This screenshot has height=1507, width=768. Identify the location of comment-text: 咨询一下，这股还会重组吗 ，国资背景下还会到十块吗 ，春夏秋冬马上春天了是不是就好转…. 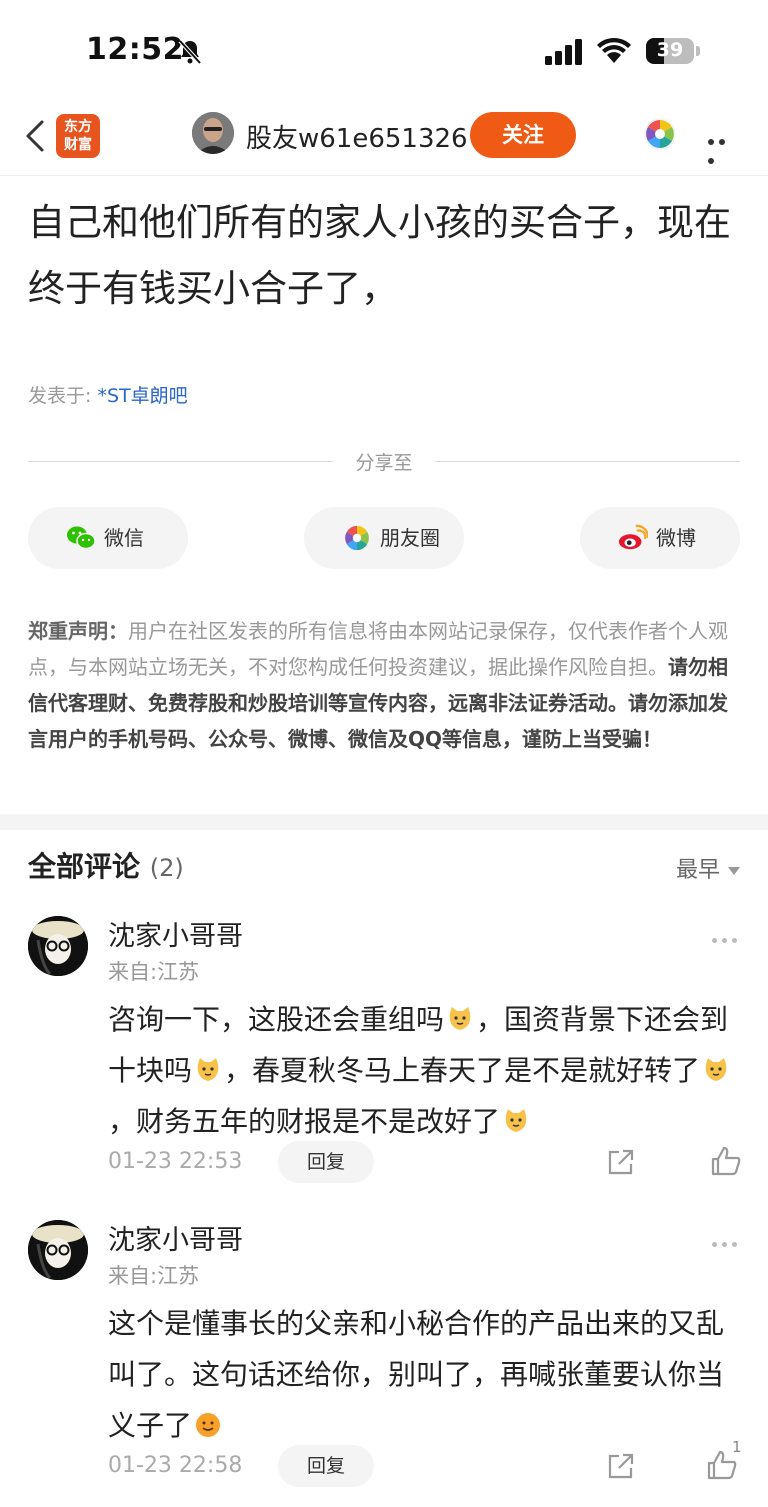
(423, 1070).